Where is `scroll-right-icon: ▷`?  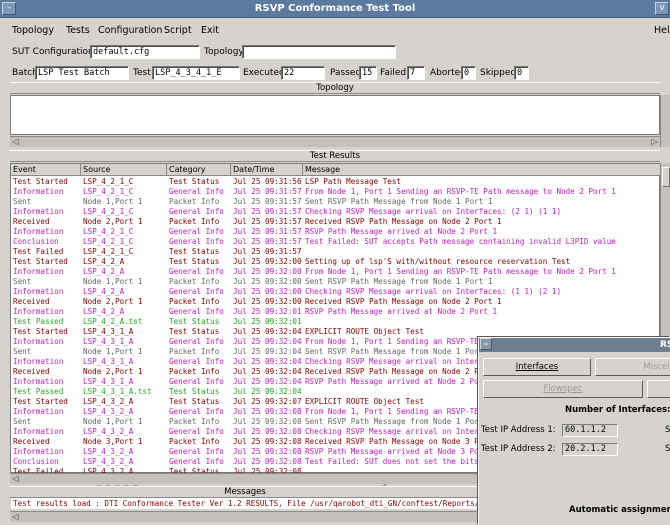 scroll-right-icon: ▷ is located at coordinates (654, 142).